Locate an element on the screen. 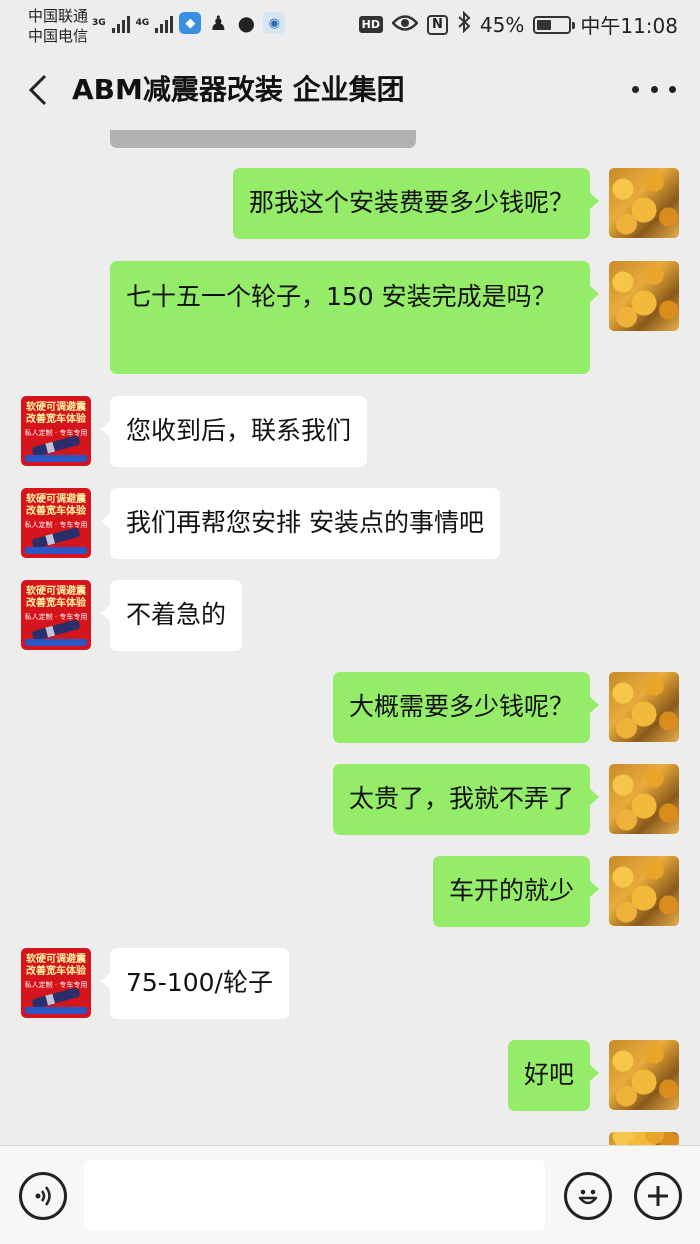  message-bubble-self: 那我这个安装费要多少钱呢？ is located at coordinates (416, 203).